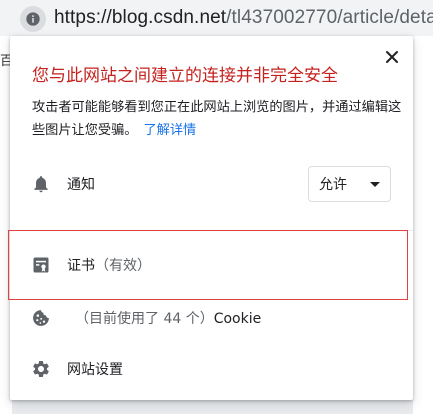 The width and height of the screenshot is (433, 414). I want to click on bell-icon, so click(41, 184).